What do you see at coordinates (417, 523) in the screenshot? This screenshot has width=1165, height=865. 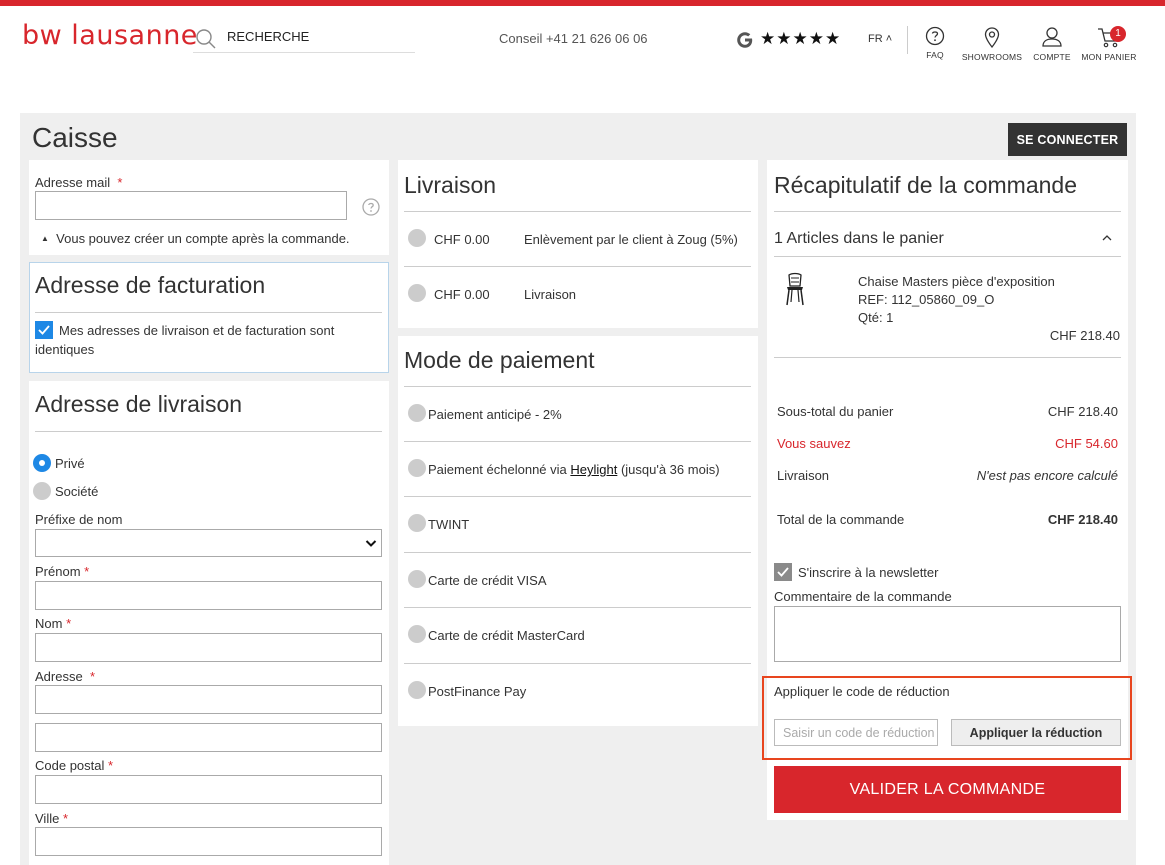 I see `payment-twint-radio` at bounding box center [417, 523].